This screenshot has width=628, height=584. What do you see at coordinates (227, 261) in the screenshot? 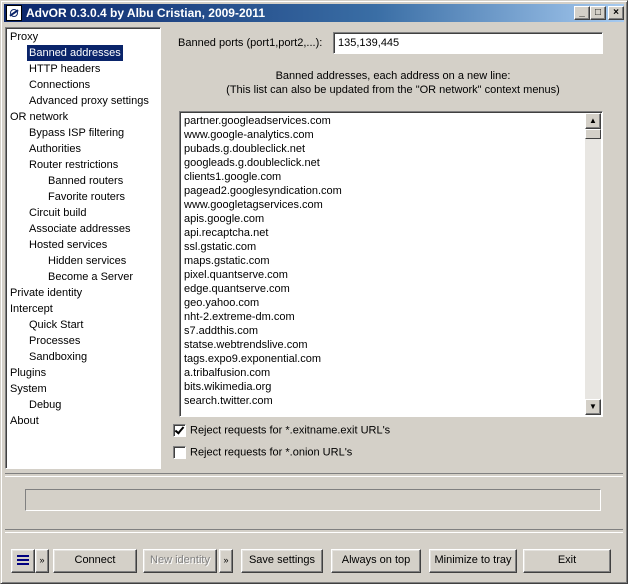
I see `address-line: maps.gstatic.com` at bounding box center [227, 261].